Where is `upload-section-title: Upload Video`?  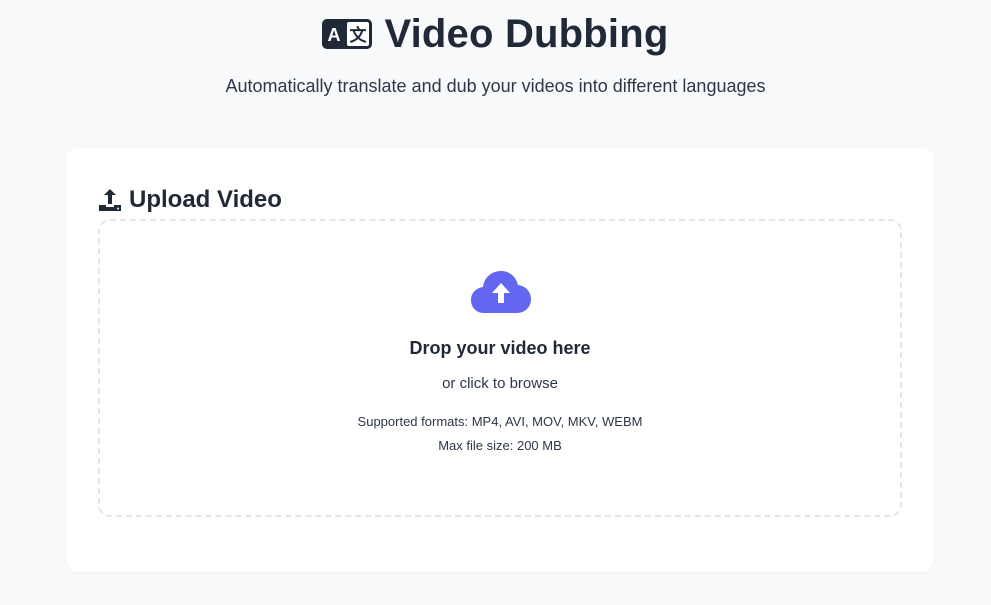
upload-section-title: Upload Video is located at coordinates (189, 200).